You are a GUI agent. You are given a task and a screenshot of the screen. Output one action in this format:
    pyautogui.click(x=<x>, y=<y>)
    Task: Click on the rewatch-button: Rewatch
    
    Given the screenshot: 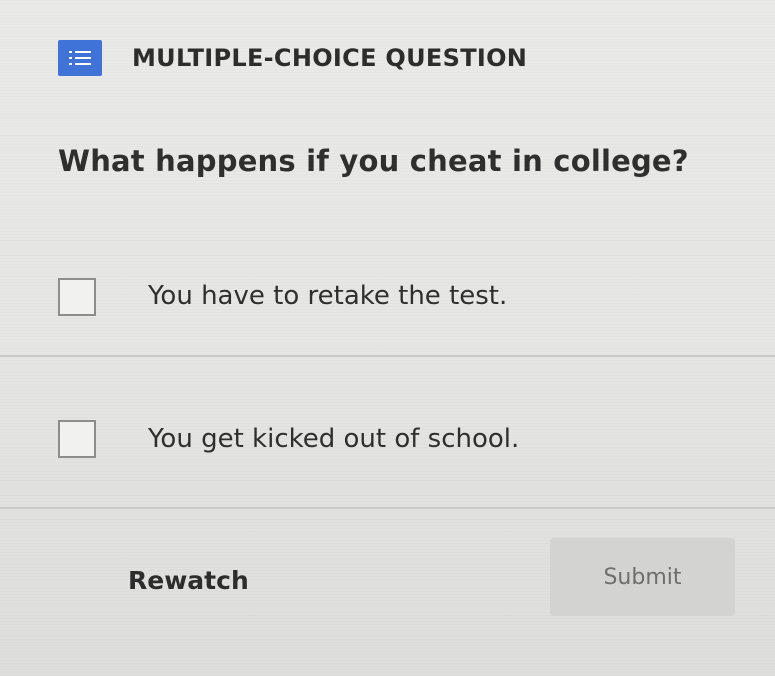 What is the action you would take?
    pyautogui.click(x=188, y=580)
    